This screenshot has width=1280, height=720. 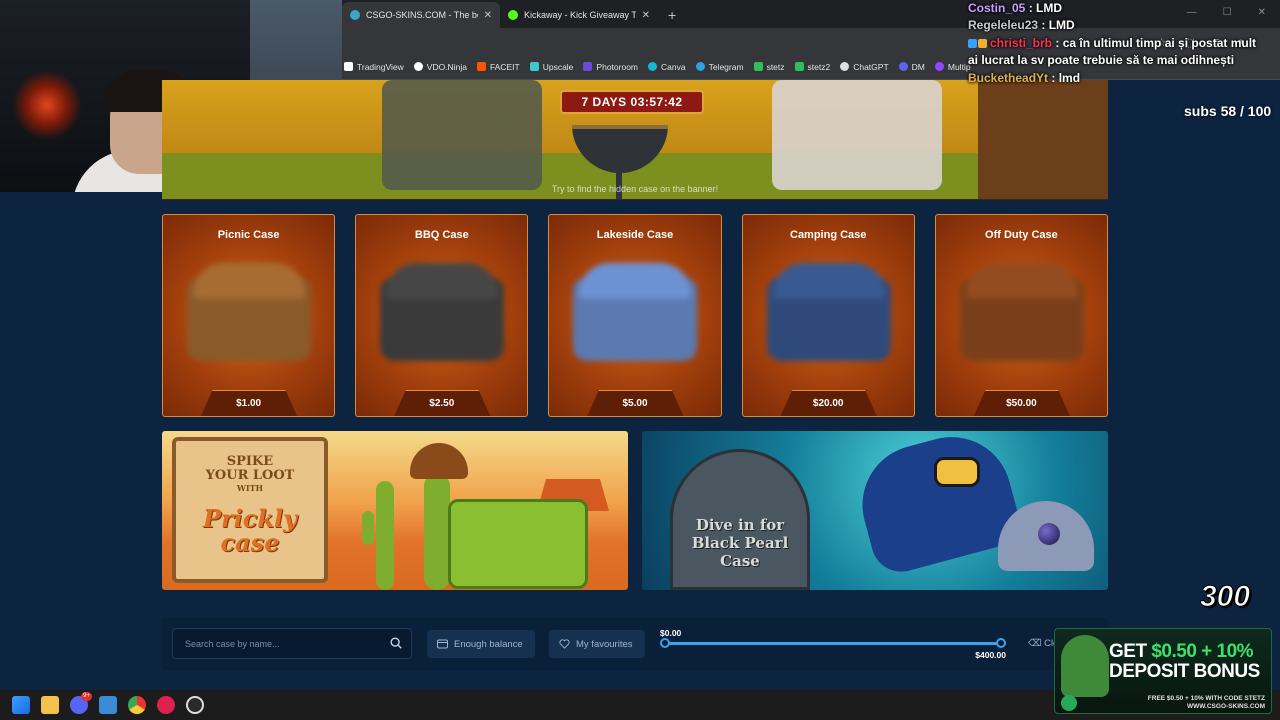 What do you see at coordinates (719, 67) in the screenshot?
I see `bookmark-telegram: Telegram` at bounding box center [719, 67].